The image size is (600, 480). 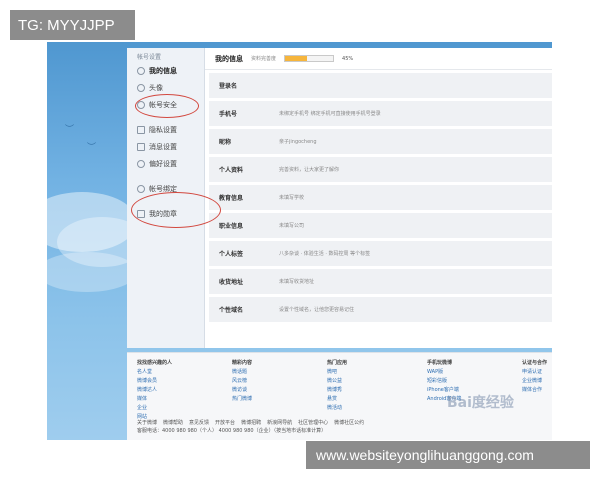 I want to click on info-row: 收货地址 未填写收货地址, so click(x=380, y=281).